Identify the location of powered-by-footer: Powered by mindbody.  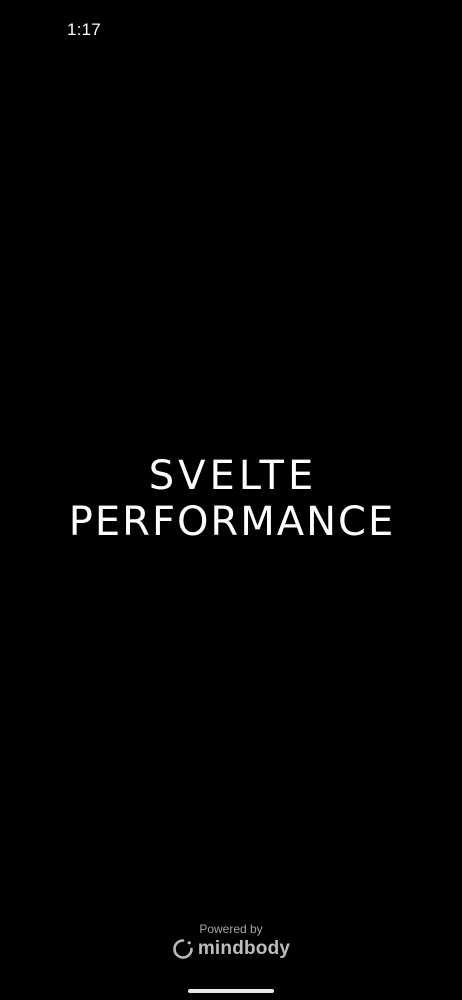
(231, 943).